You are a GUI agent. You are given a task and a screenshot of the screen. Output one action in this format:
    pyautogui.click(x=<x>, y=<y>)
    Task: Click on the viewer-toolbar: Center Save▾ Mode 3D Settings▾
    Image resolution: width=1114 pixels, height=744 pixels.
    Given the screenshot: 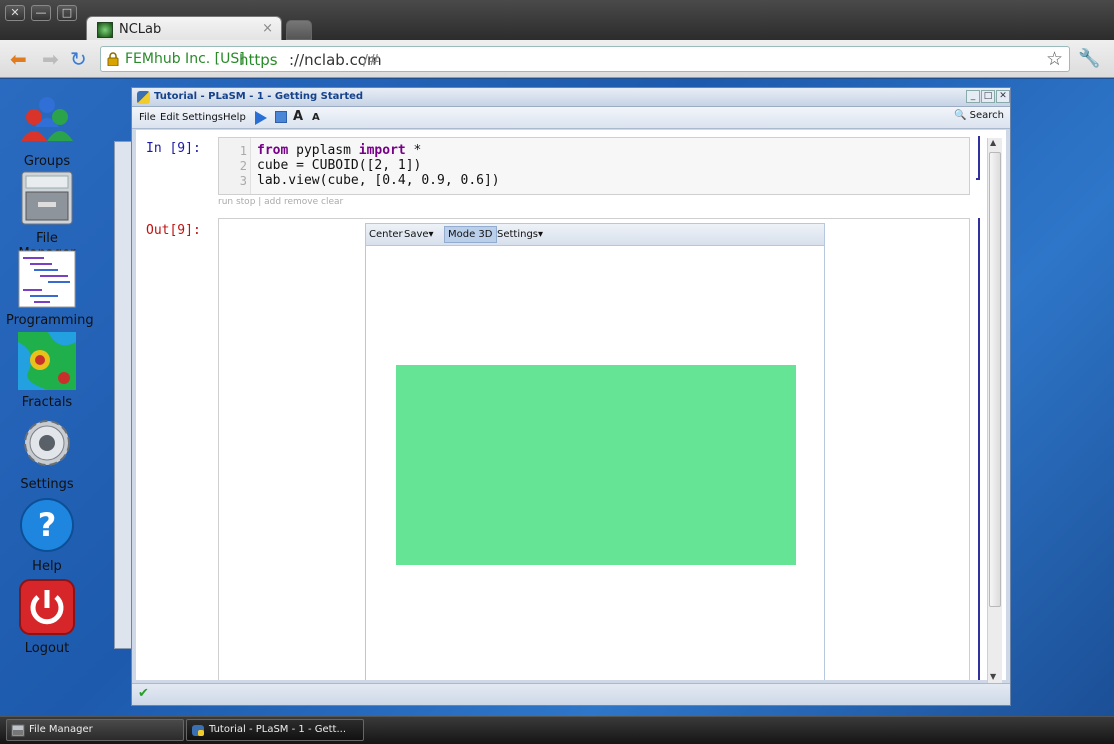 What is the action you would take?
    pyautogui.click(x=595, y=235)
    